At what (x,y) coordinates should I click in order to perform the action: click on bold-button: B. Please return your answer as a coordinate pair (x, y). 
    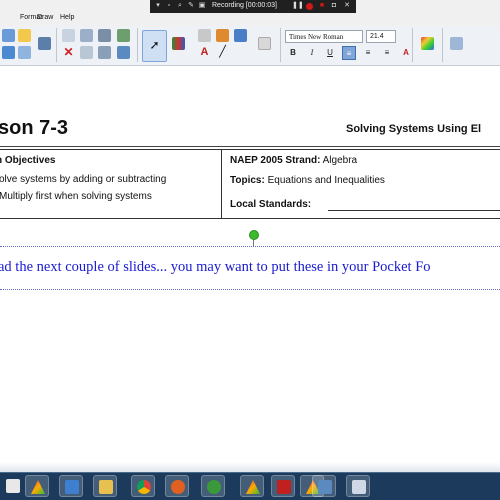
    Looking at the image, I should click on (293, 53).